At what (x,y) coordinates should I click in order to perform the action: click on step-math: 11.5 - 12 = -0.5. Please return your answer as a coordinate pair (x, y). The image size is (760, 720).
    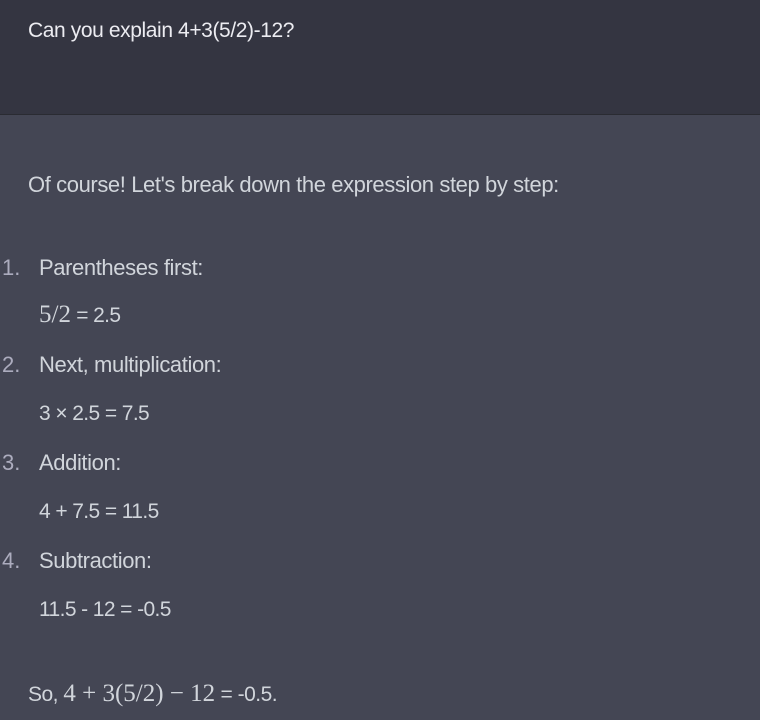
    Looking at the image, I should click on (105, 609).